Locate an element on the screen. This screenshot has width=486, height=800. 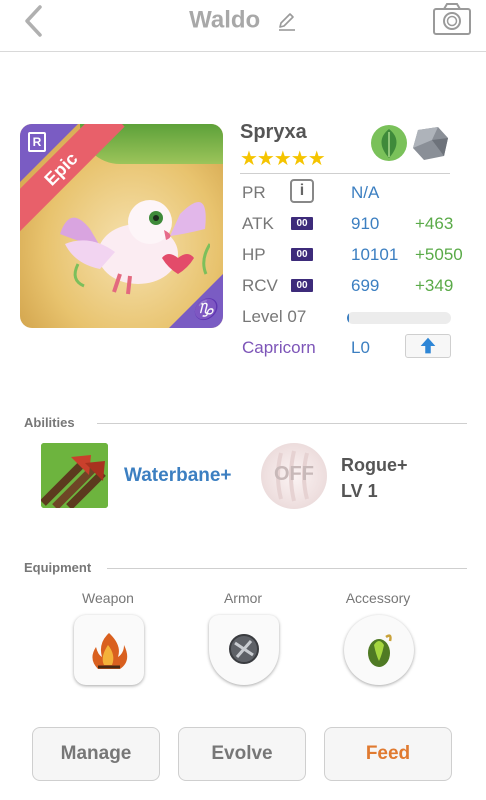
pet-name: Spryxa is located at coordinates (273, 132).